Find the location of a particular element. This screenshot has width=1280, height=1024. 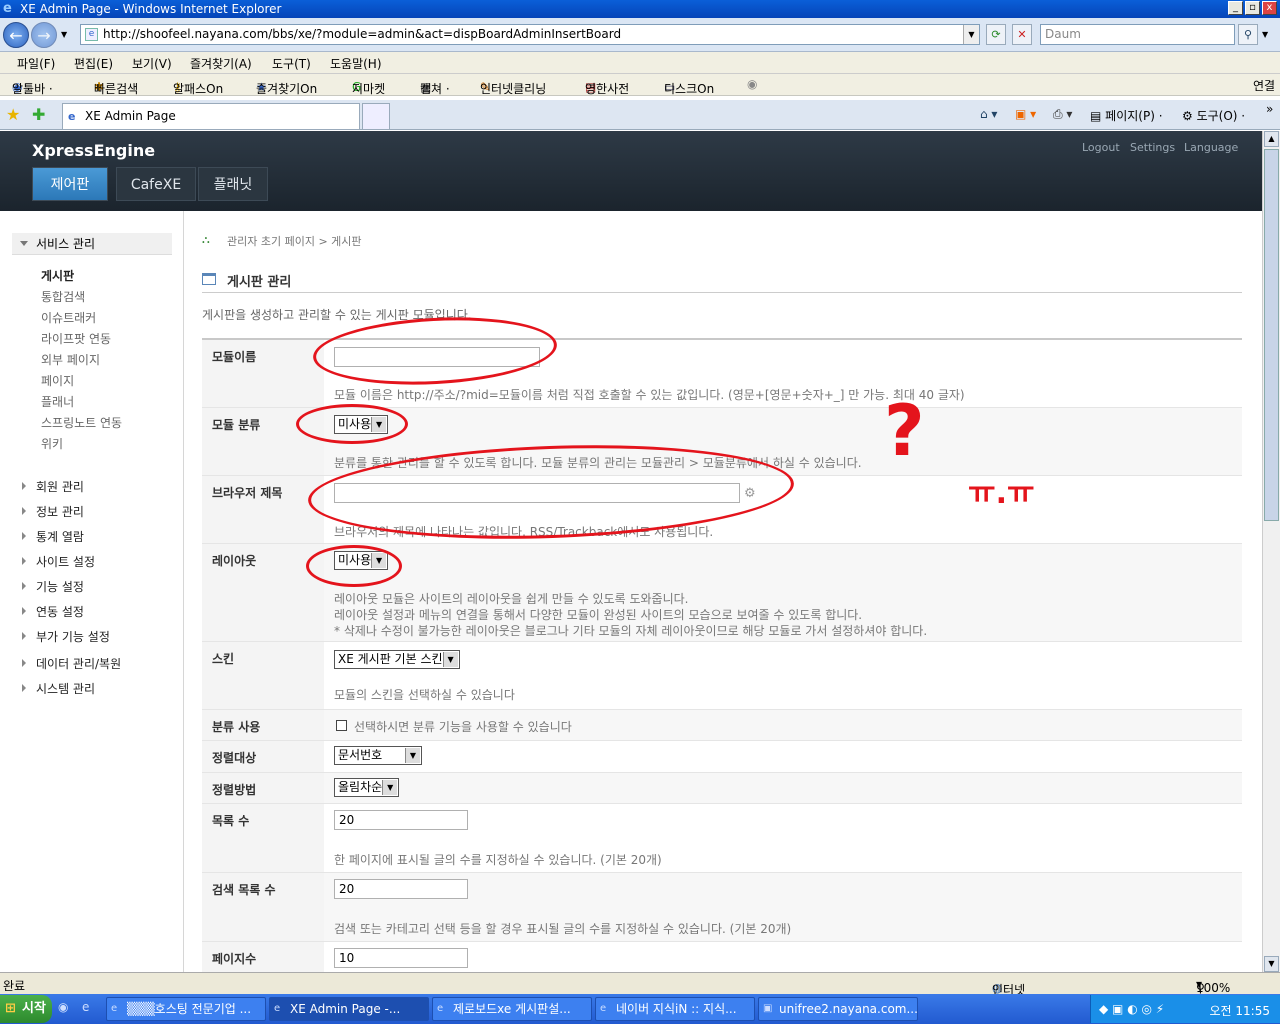

new-tab-button is located at coordinates (376, 116).